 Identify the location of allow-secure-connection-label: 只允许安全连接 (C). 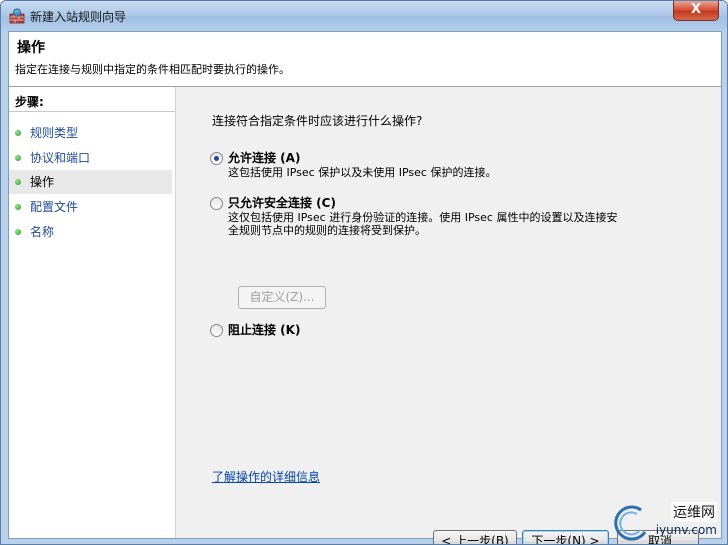
(282, 202).